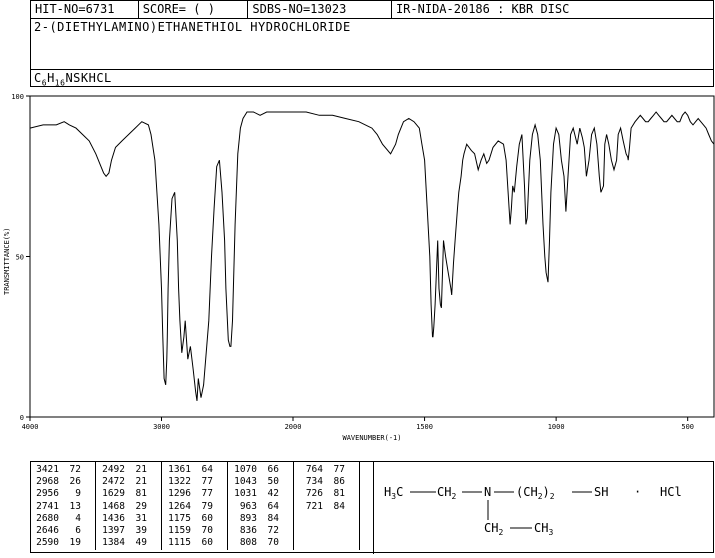 Image resolution: width=715 pixels, height=558 pixels. What do you see at coordinates (113, 506) in the screenshot?
I see `peak-wavenumber: 1468` at bounding box center [113, 506].